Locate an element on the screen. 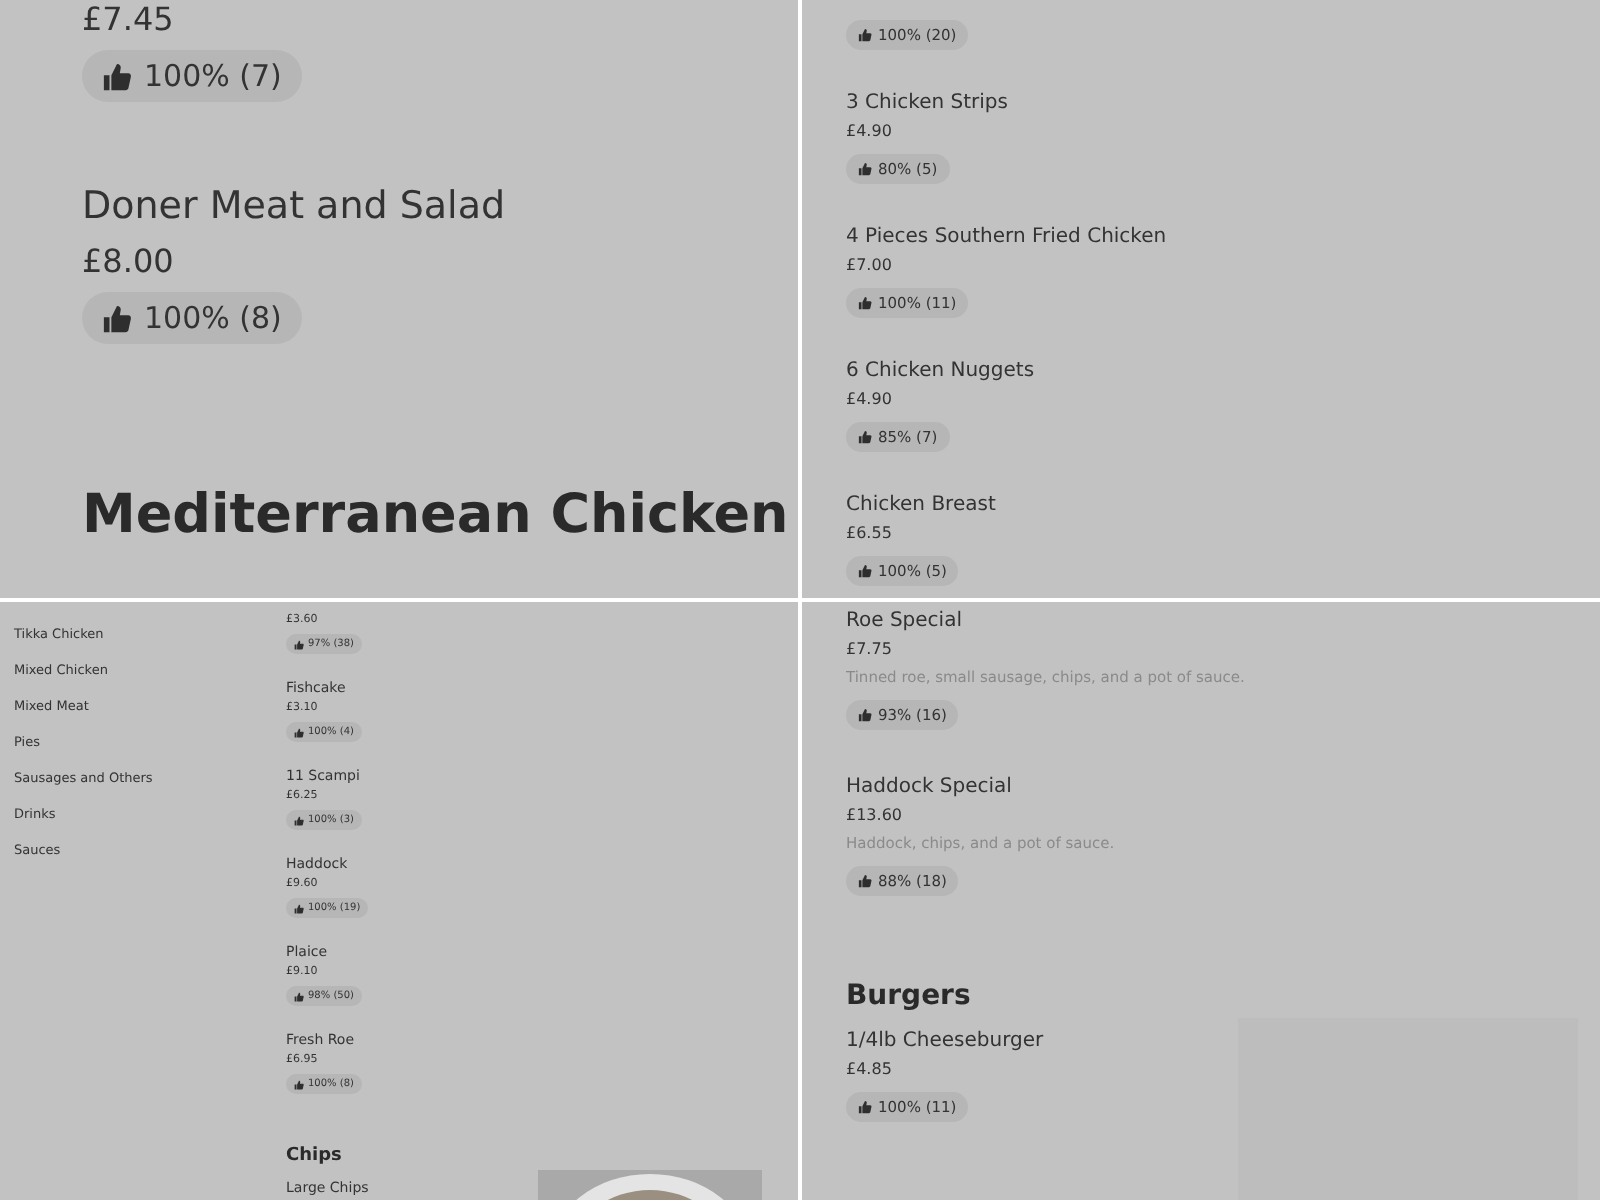  item-price: £7.00 is located at coordinates (869, 266).